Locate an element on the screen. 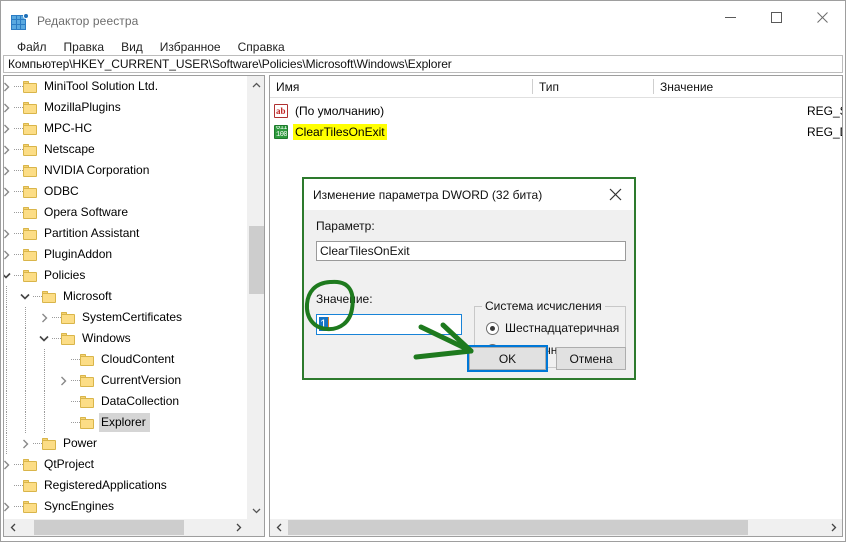  tree-item-label: Opera Software is located at coordinates (86, 212).